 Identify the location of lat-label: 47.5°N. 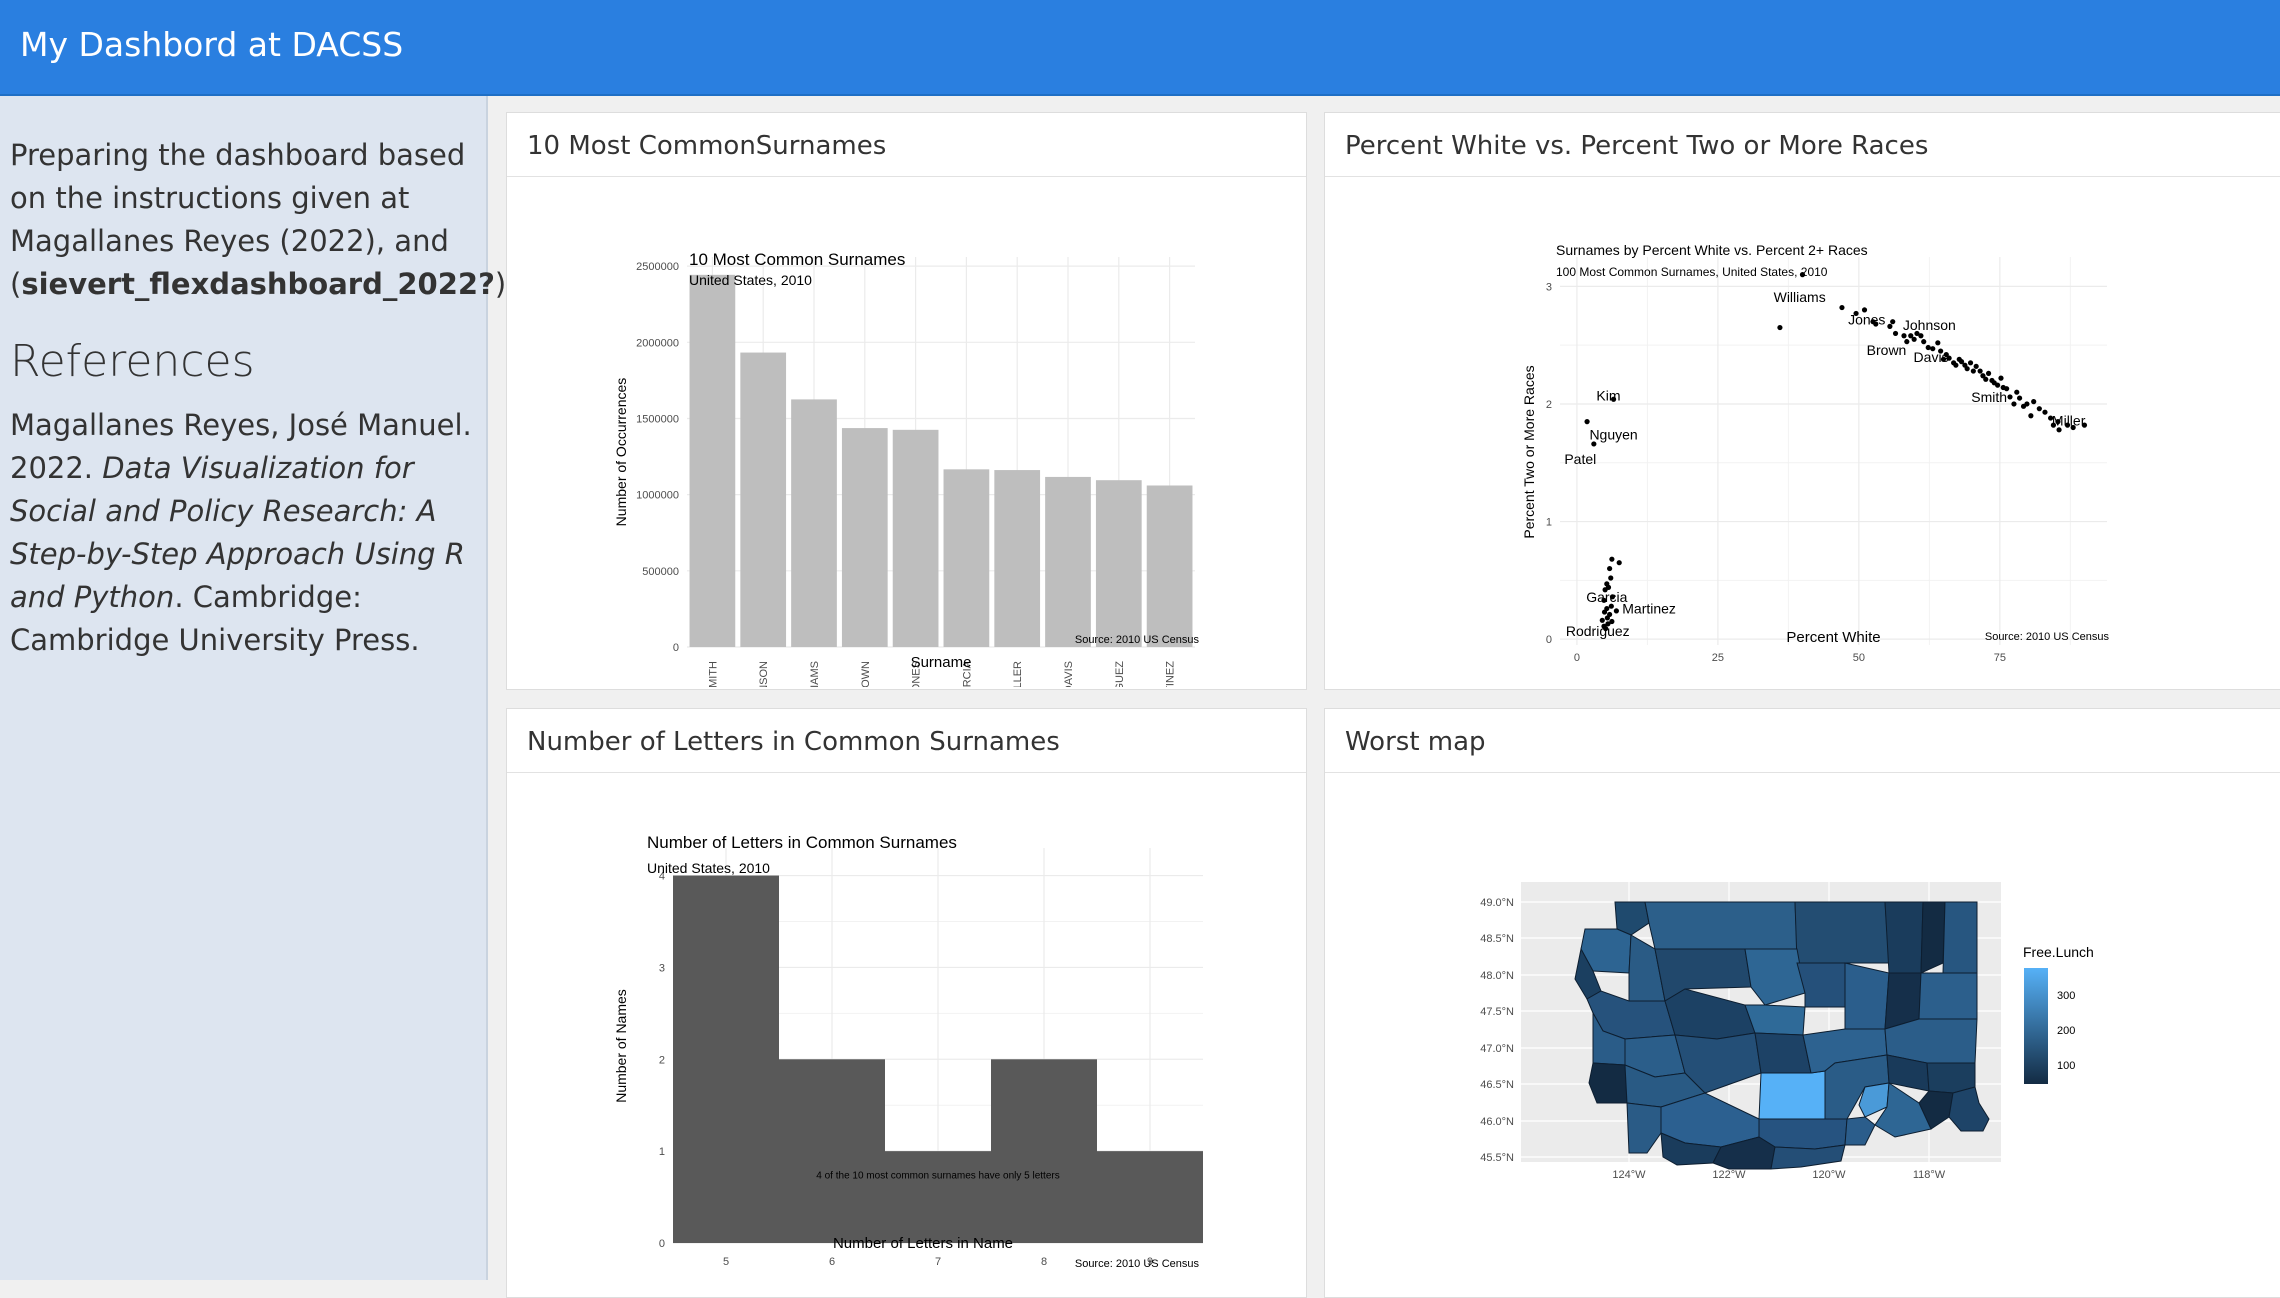
(1497, 1012).